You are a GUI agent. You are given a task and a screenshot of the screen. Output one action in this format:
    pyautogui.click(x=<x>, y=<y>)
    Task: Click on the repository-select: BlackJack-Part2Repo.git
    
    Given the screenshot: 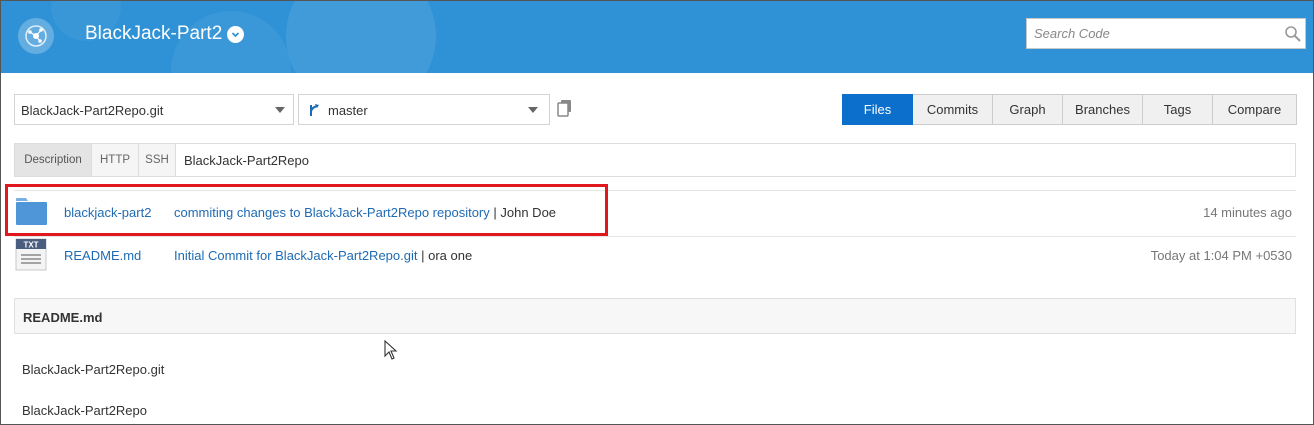 What is the action you would take?
    pyautogui.click(x=154, y=109)
    